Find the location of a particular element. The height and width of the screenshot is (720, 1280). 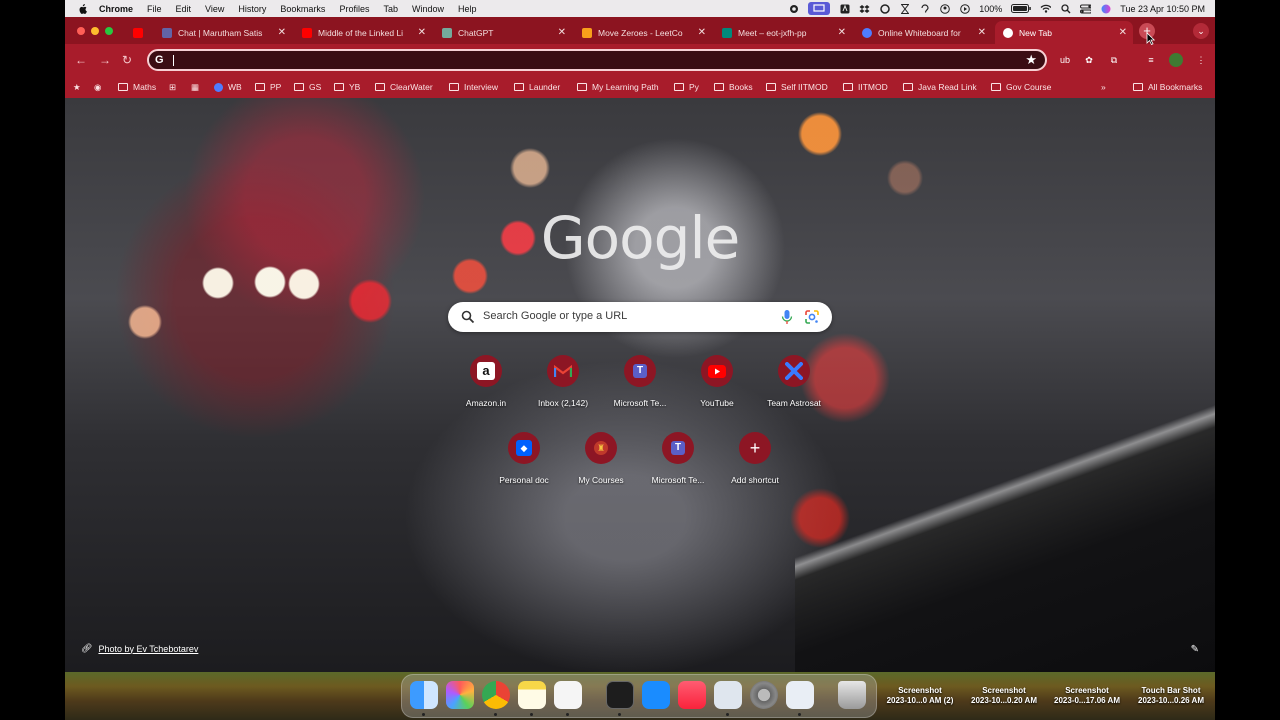

bookmark-folder-yb: YB is located at coordinates (347, 87).